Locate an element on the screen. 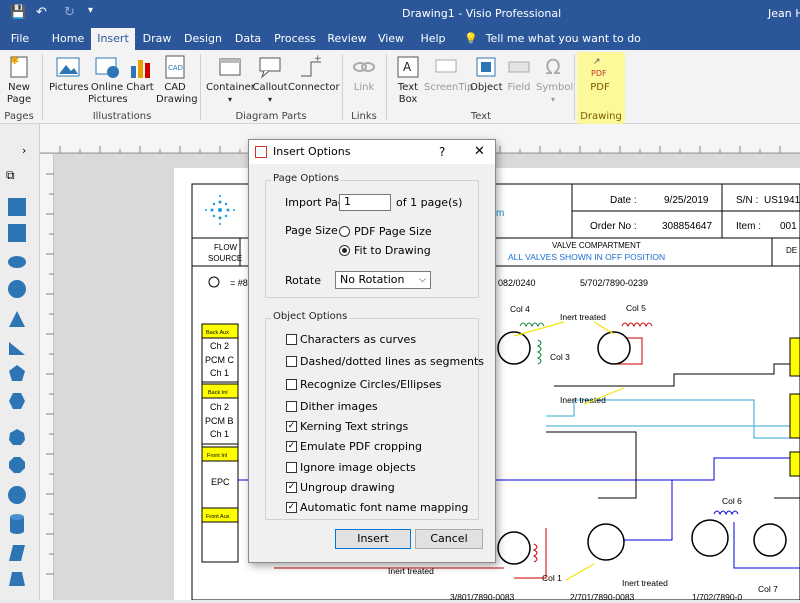  fit-to-drawing-radio is located at coordinates (344, 250).